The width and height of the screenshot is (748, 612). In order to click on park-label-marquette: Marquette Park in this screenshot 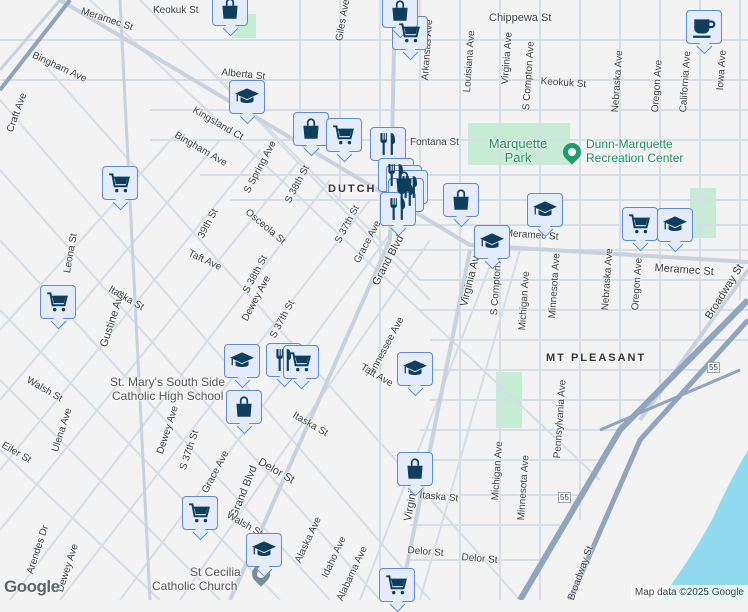, I will do `click(518, 151)`.